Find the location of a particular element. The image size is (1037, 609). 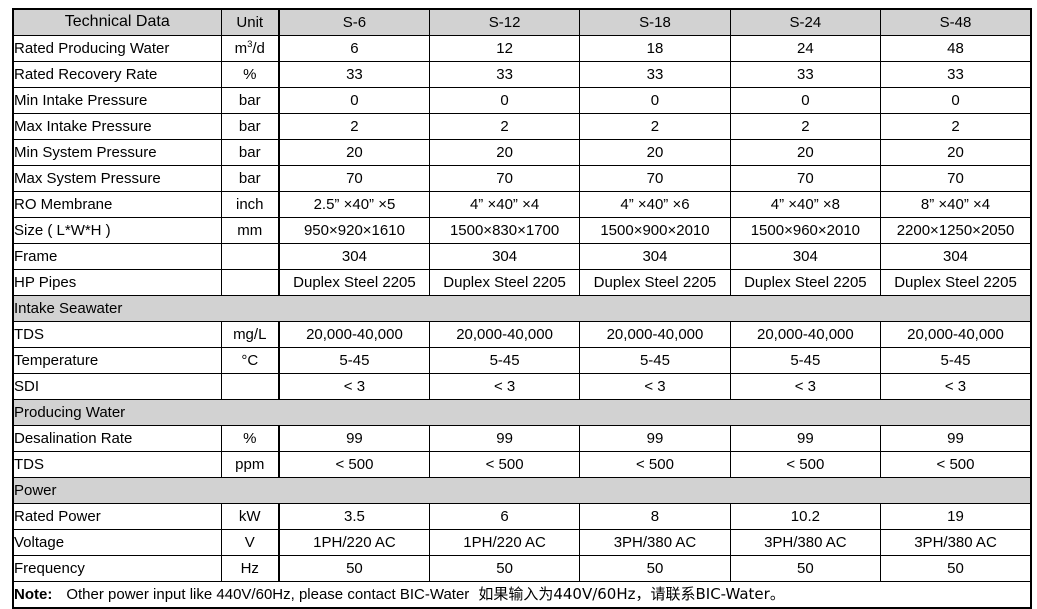

table-row: Frame 304 304 304 304 304 is located at coordinates (522, 256).